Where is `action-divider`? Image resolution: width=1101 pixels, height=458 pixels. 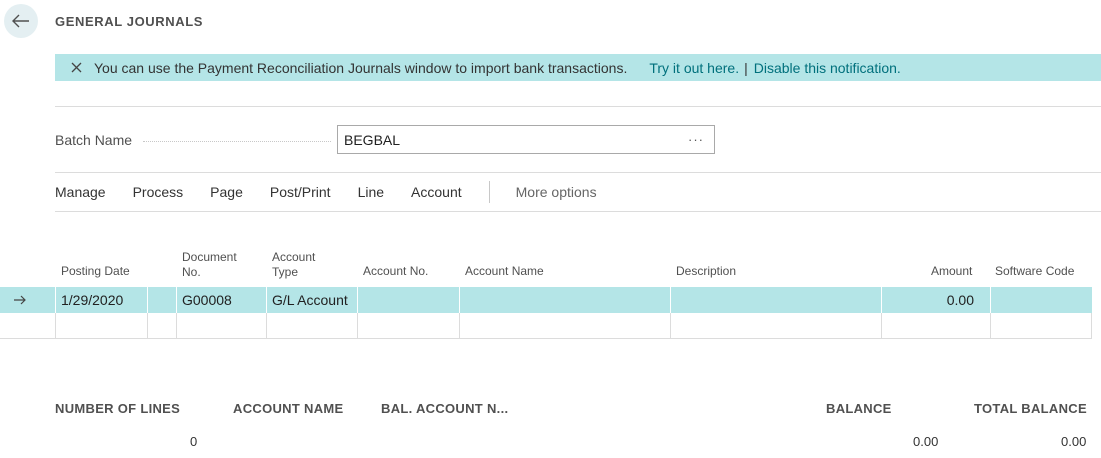
action-divider is located at coordinates (489, 192).